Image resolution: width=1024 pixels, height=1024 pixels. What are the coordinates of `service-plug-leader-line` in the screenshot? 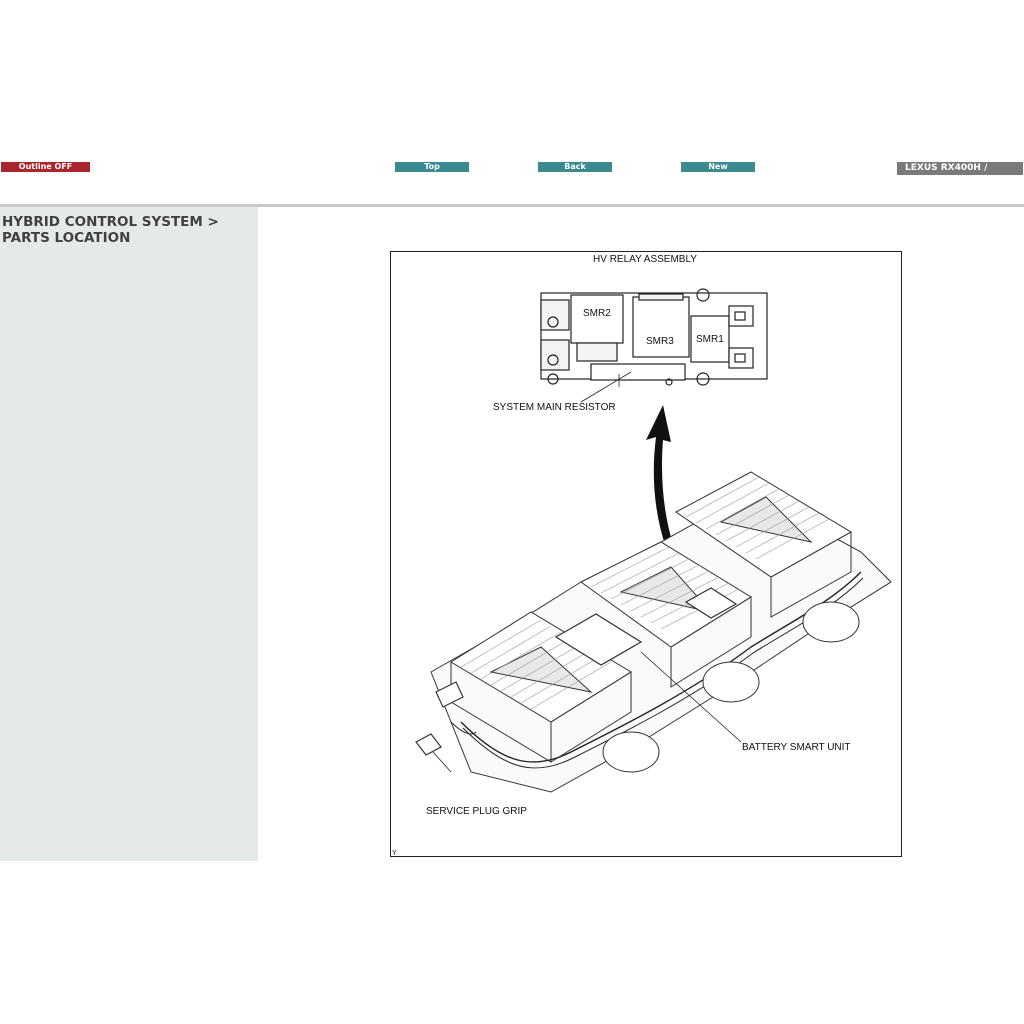 It's located at (442, 762).